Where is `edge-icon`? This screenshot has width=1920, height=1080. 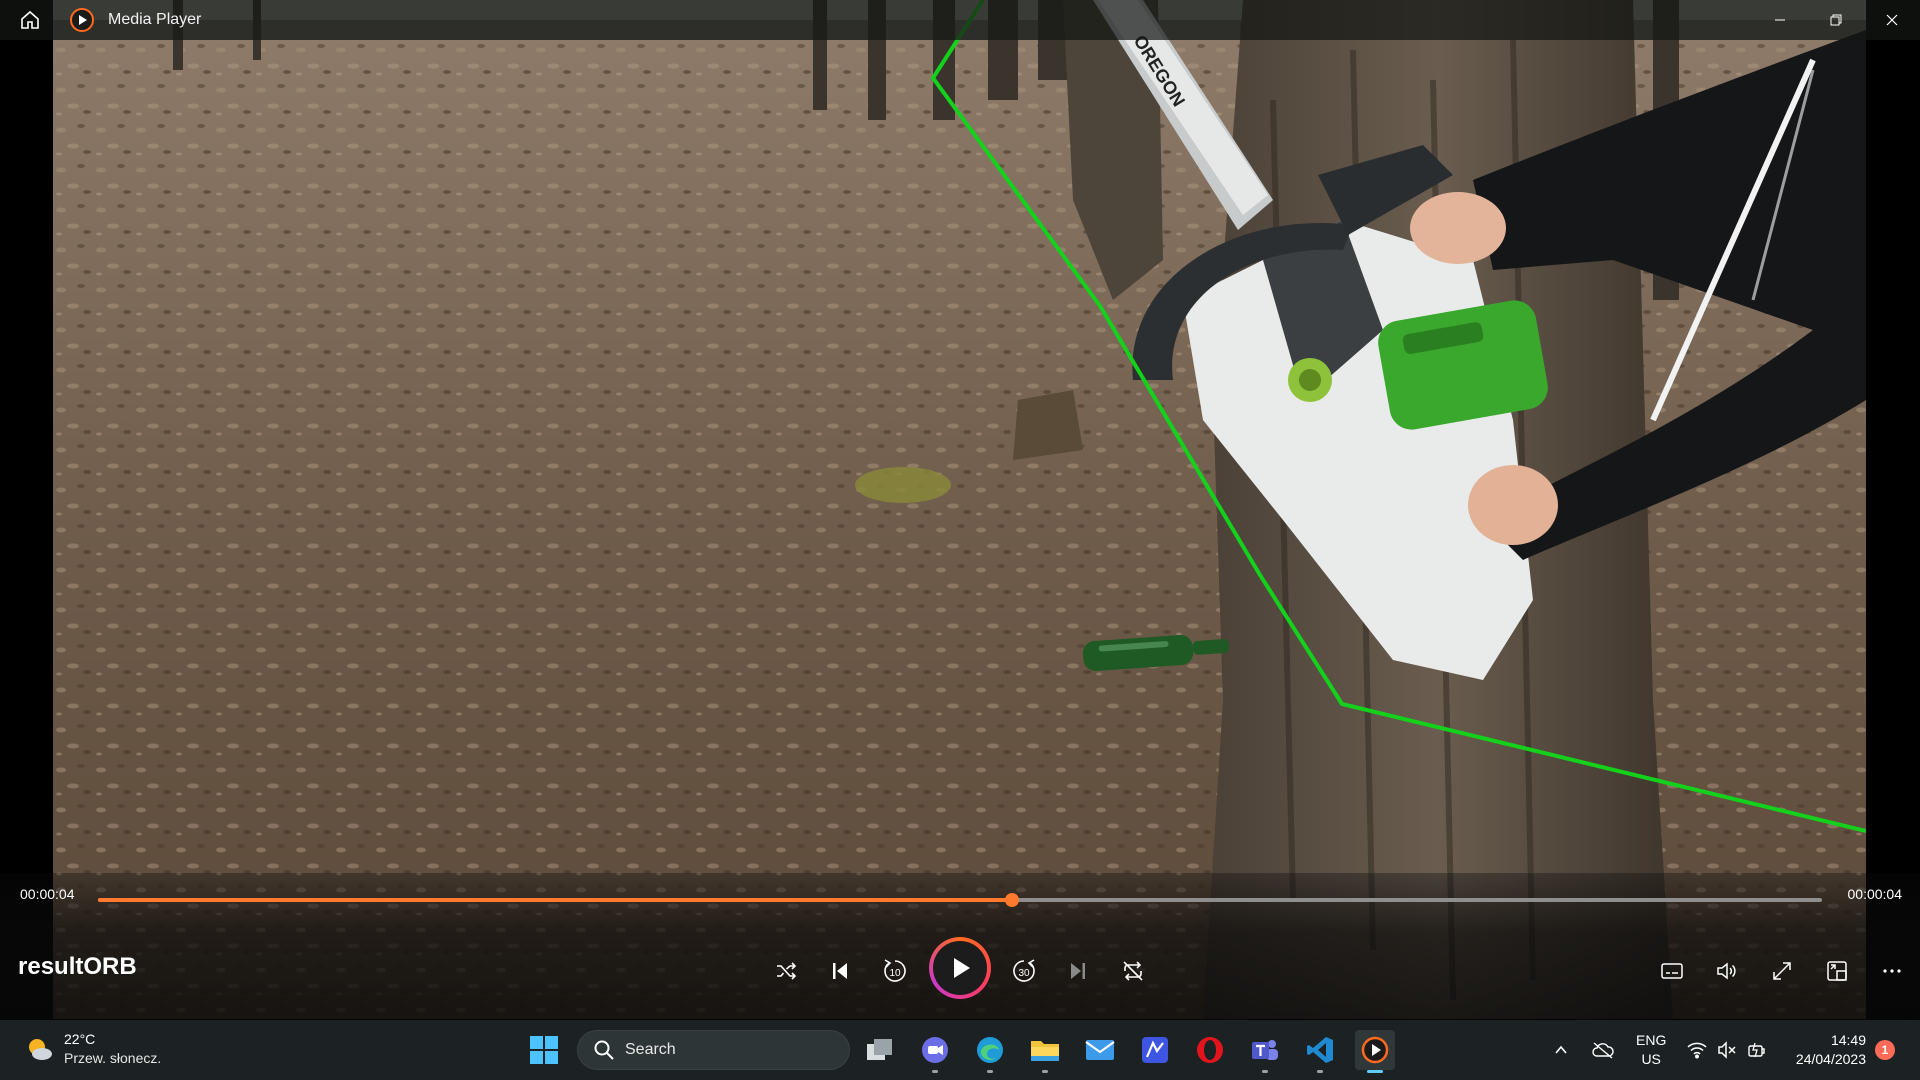 edge-icon is located at coordinates (990, 1050).